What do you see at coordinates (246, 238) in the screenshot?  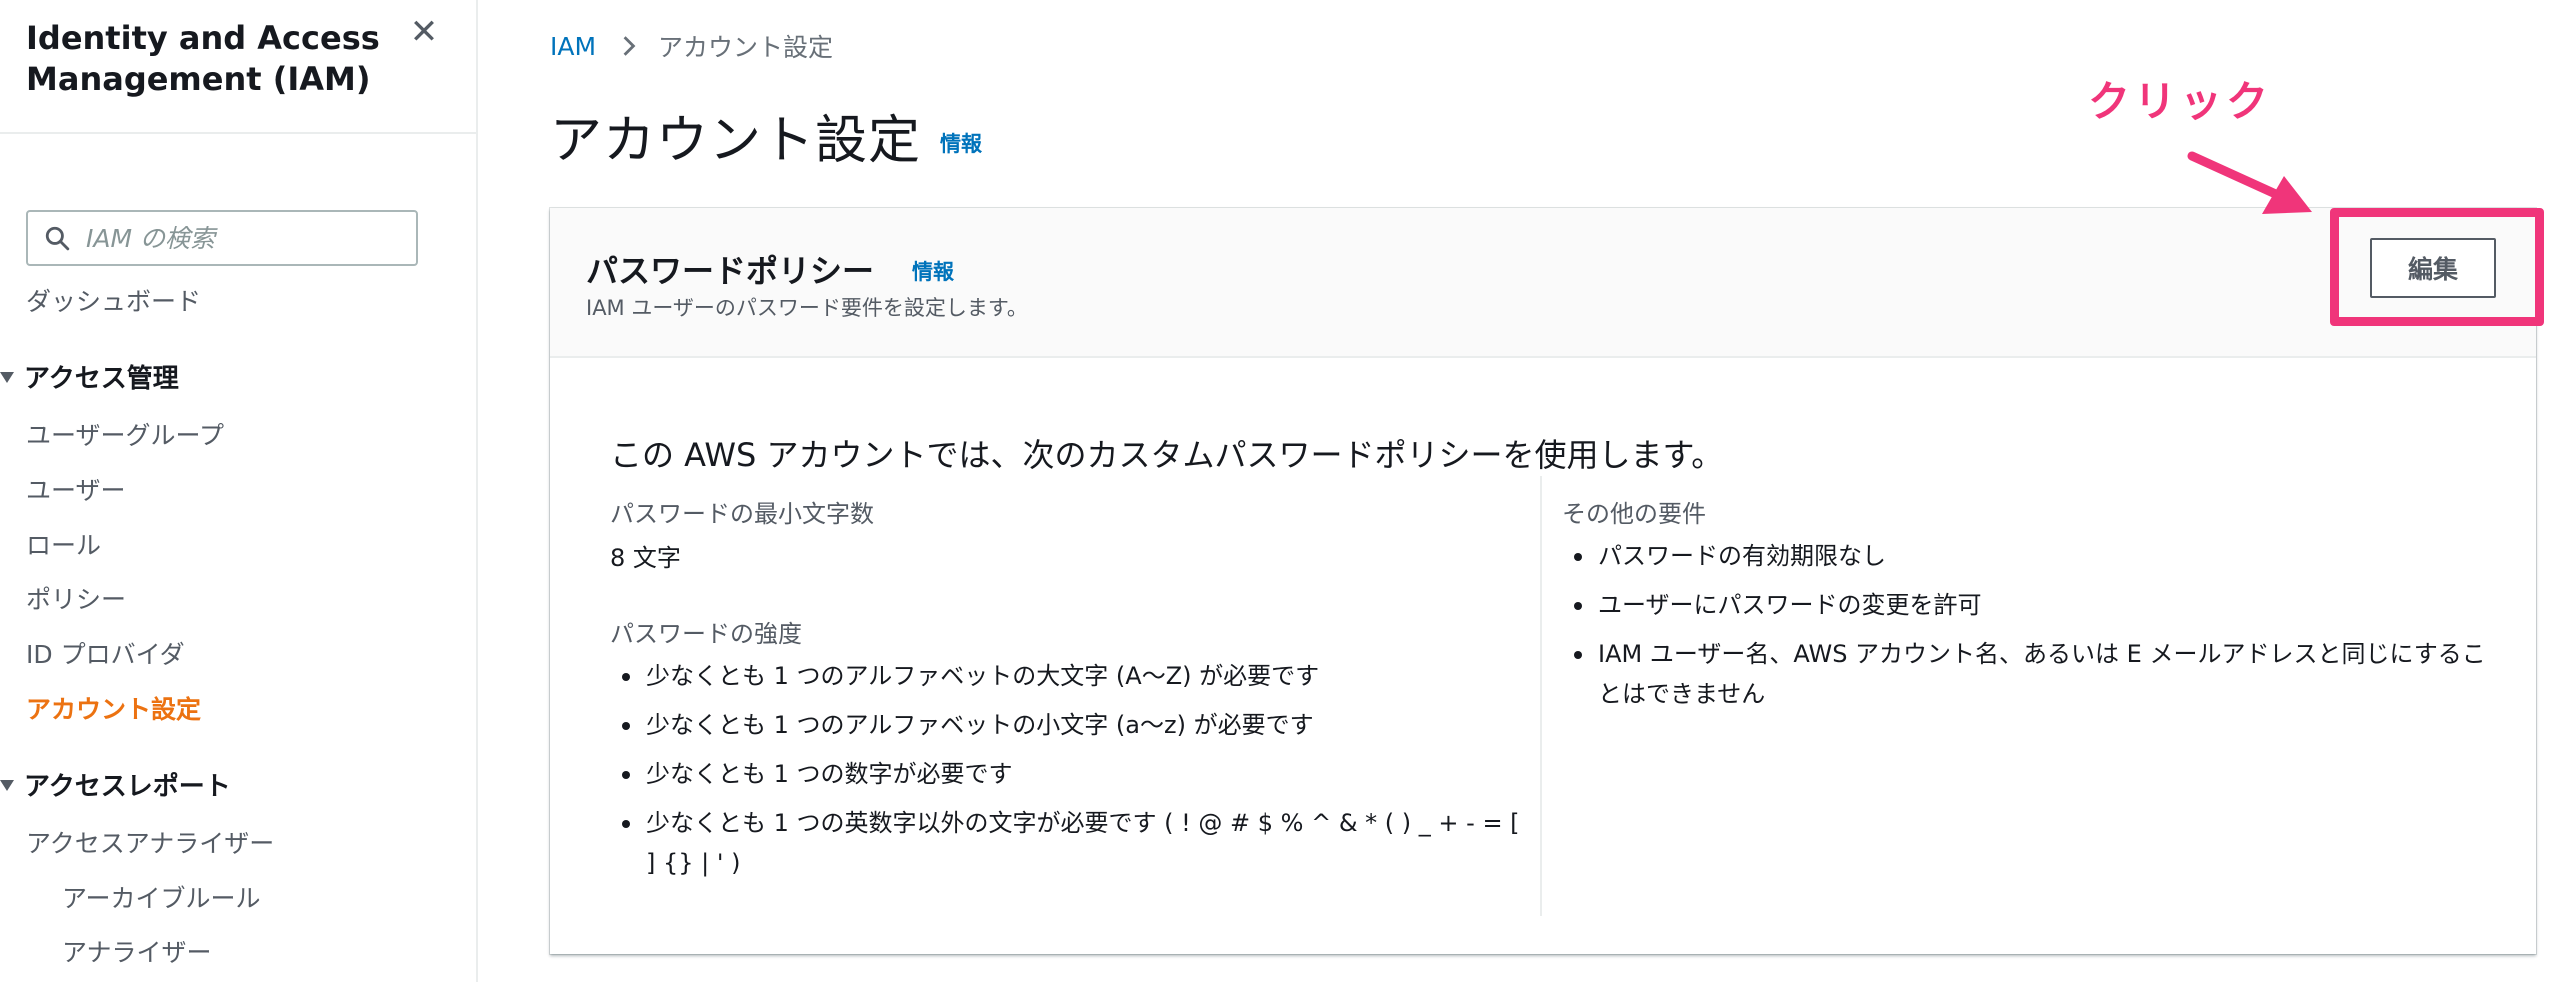 I see `search-input` at bounding box center [246, 238].